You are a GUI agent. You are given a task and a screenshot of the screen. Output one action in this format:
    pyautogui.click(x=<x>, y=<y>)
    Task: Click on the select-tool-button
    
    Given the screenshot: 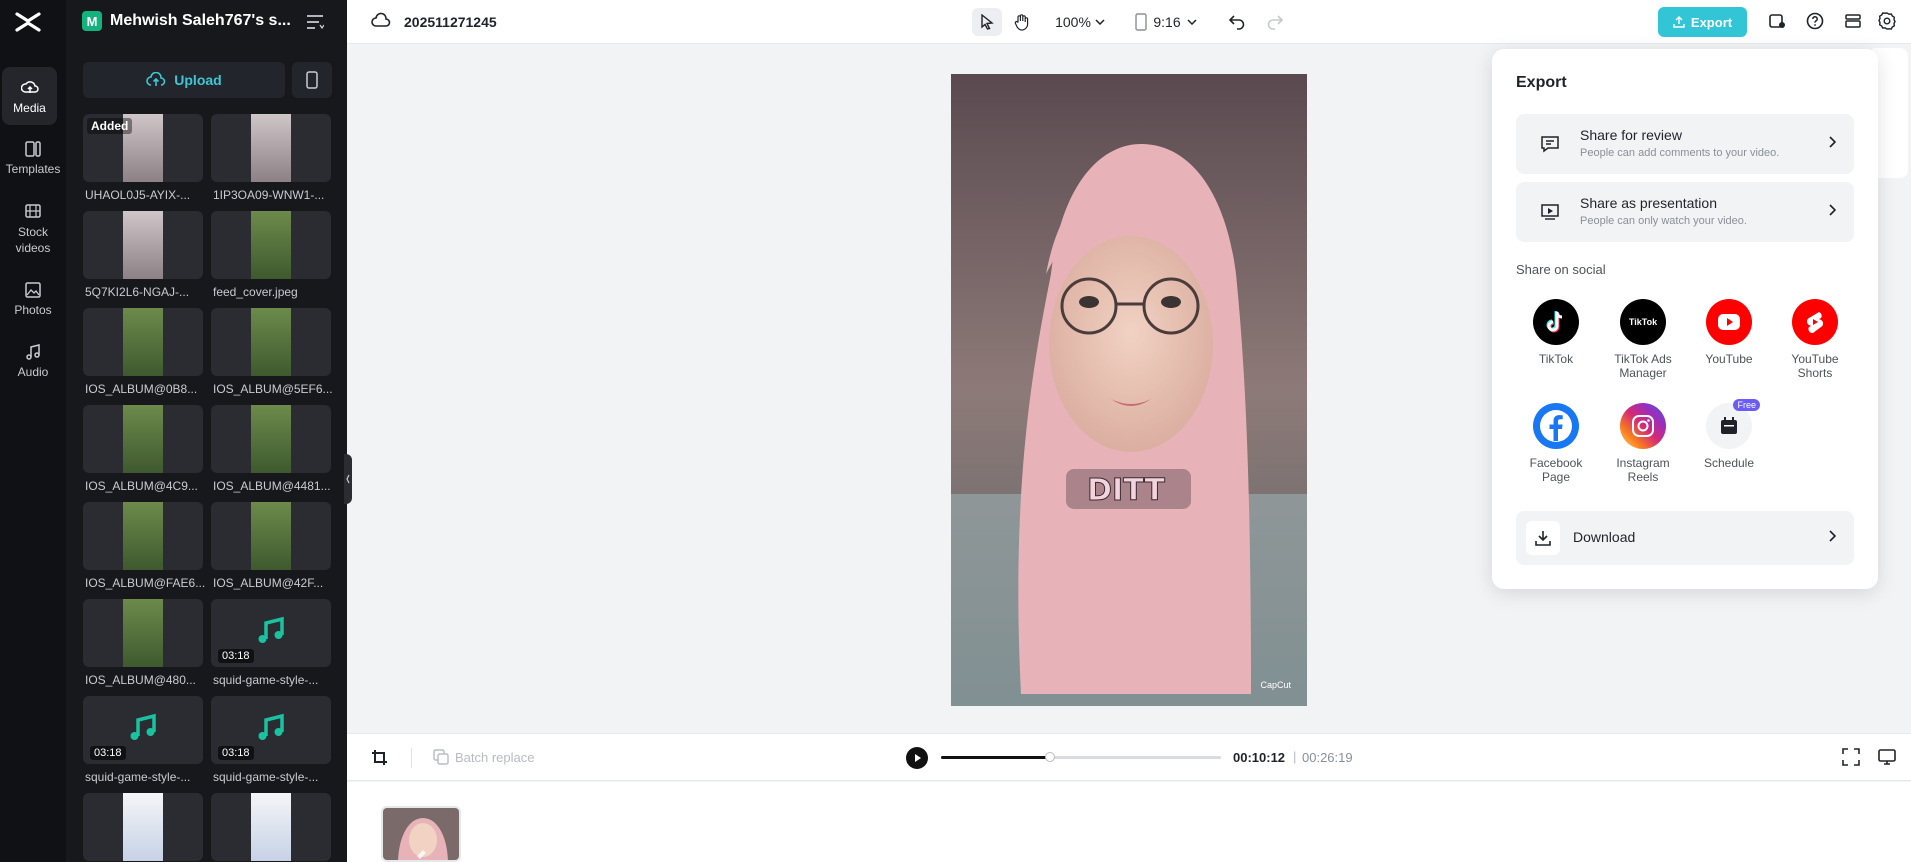 What is the action you would take?
    pyautogui.click(x=987, y=22)
    